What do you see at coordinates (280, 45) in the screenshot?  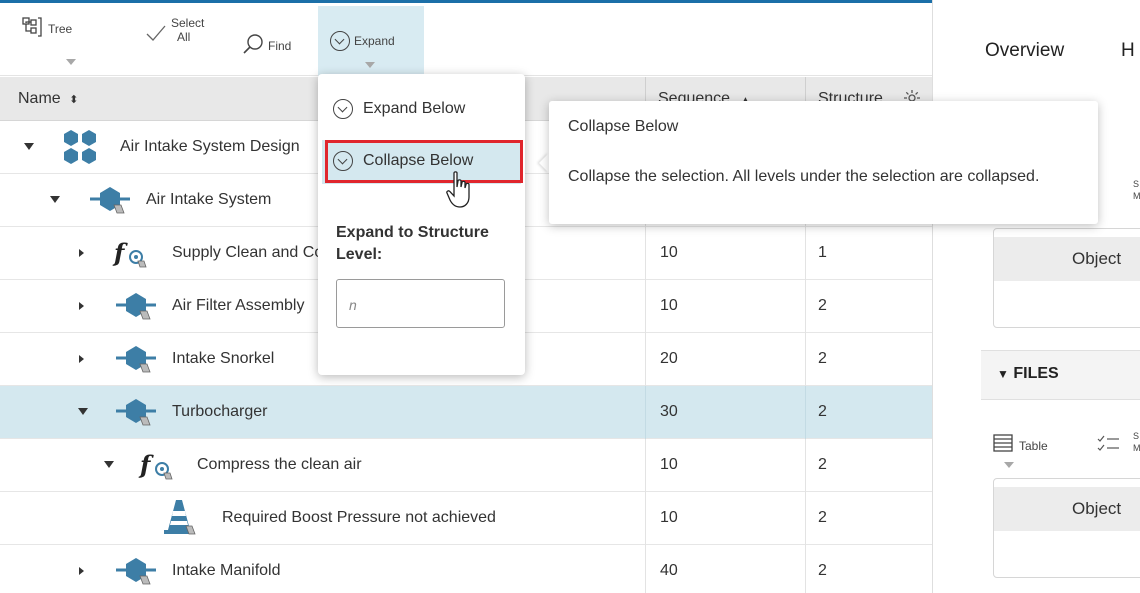 I see `find-label: Find` at bounding box center [280, 45].